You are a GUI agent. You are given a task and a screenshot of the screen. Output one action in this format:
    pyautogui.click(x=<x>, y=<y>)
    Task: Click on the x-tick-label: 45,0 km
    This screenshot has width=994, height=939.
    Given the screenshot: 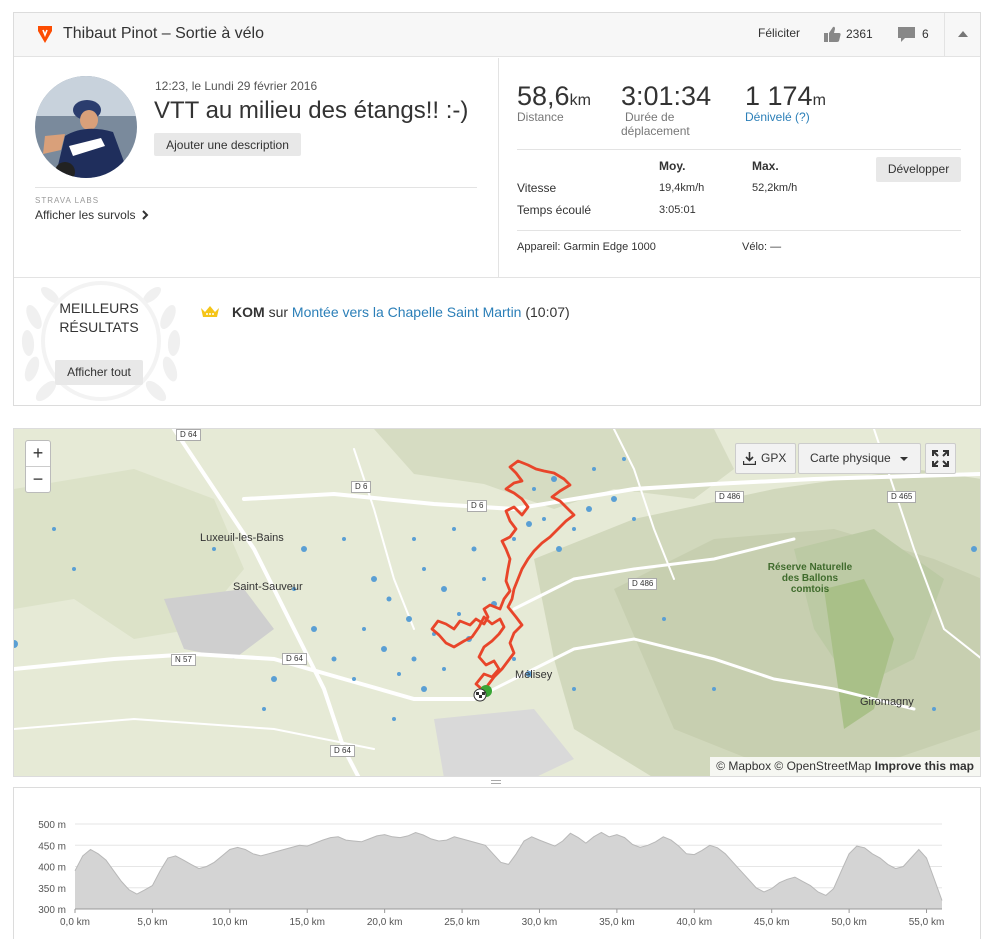 What is the action you would take?
    pyautogui.click(x=772, y=922)
    